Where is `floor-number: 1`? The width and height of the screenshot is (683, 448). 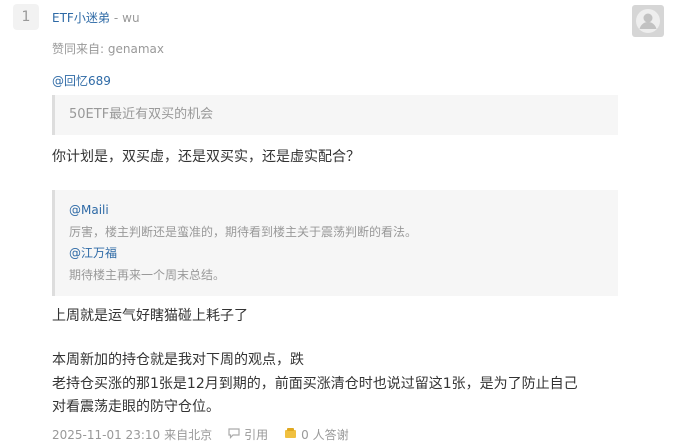
floor-number: 1 is located at coordinates (26, 17).